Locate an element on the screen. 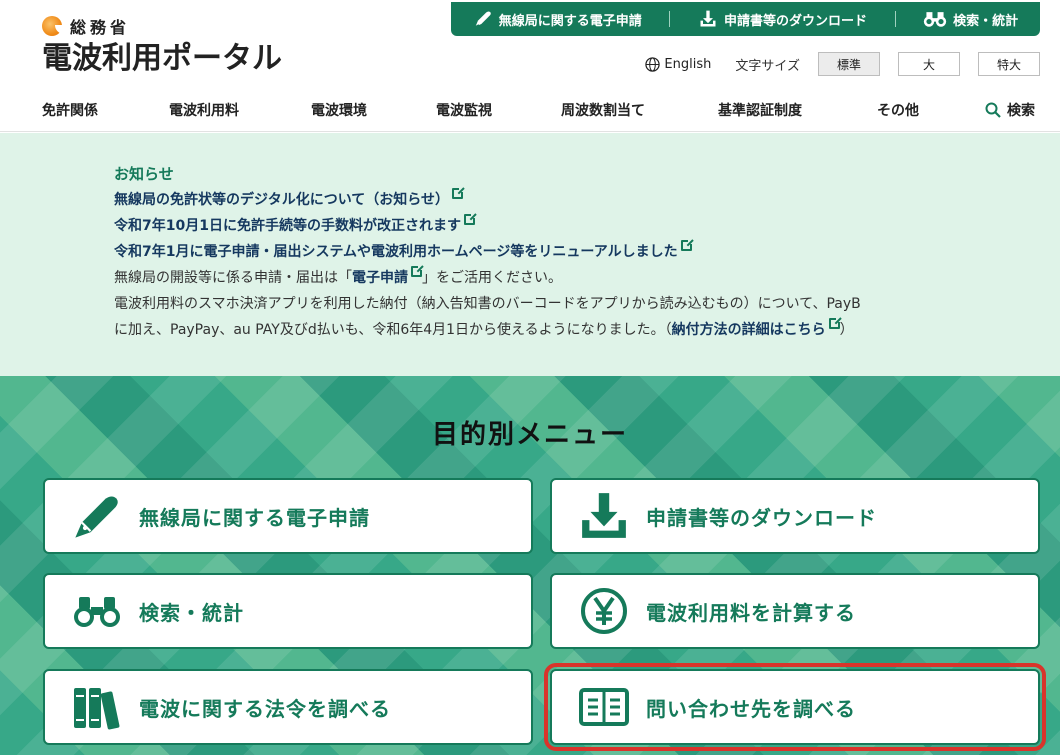 Image resolution: width=1060 pixels, height=755 pixels. english-link: English is located at coordinates (678, 64).